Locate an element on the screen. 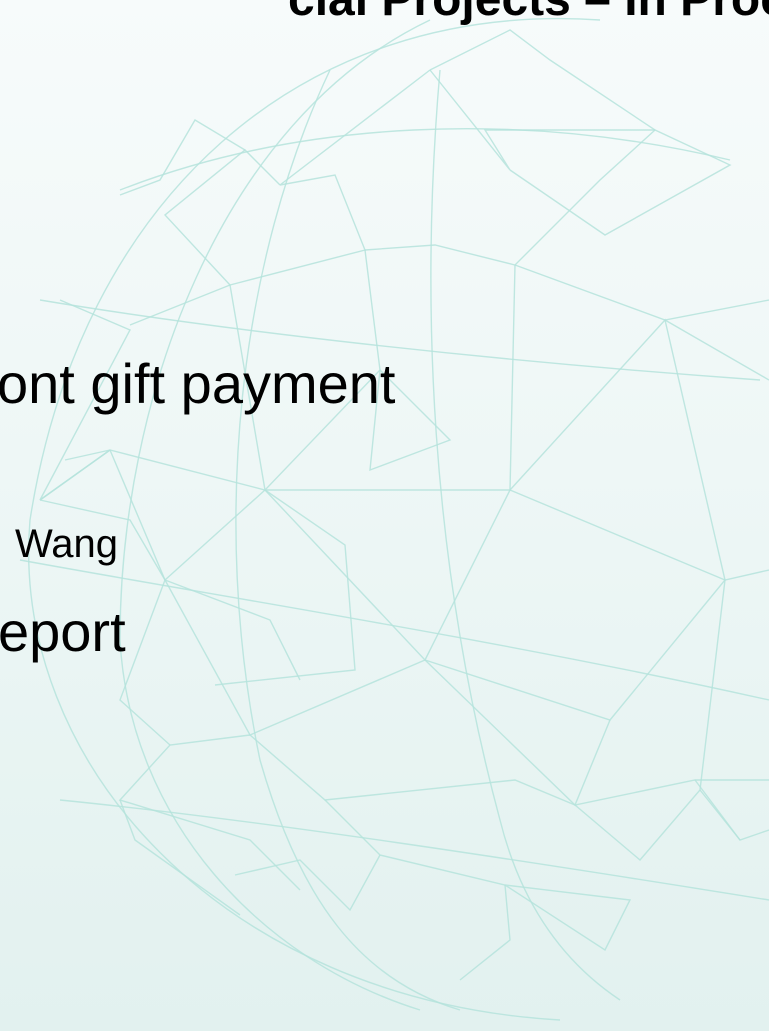  slide-title: cial Projects – In Process is located at coordinates (528, 12).